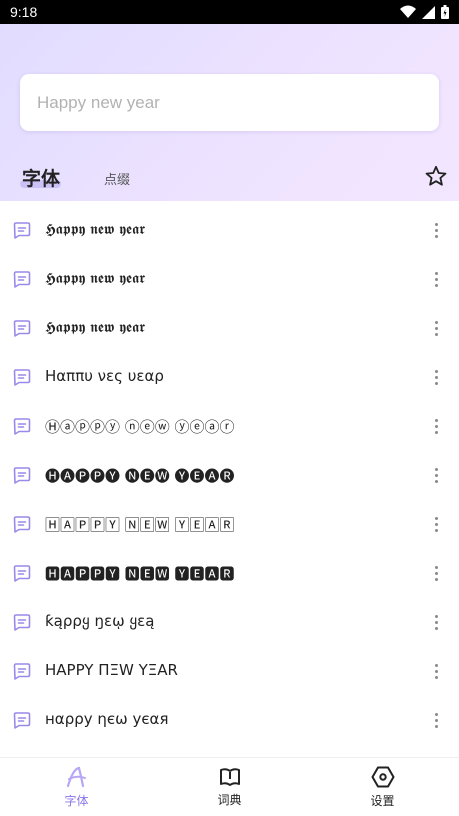  I want to click on search-input, so click(229, 102).